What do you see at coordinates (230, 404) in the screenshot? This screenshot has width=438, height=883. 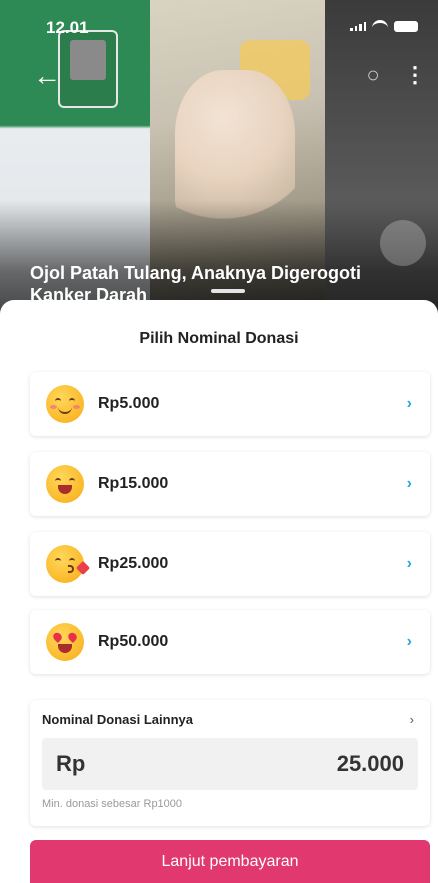 I see `donation-option-5000: Rp5.000 ›` at bounding box center [230, 404].